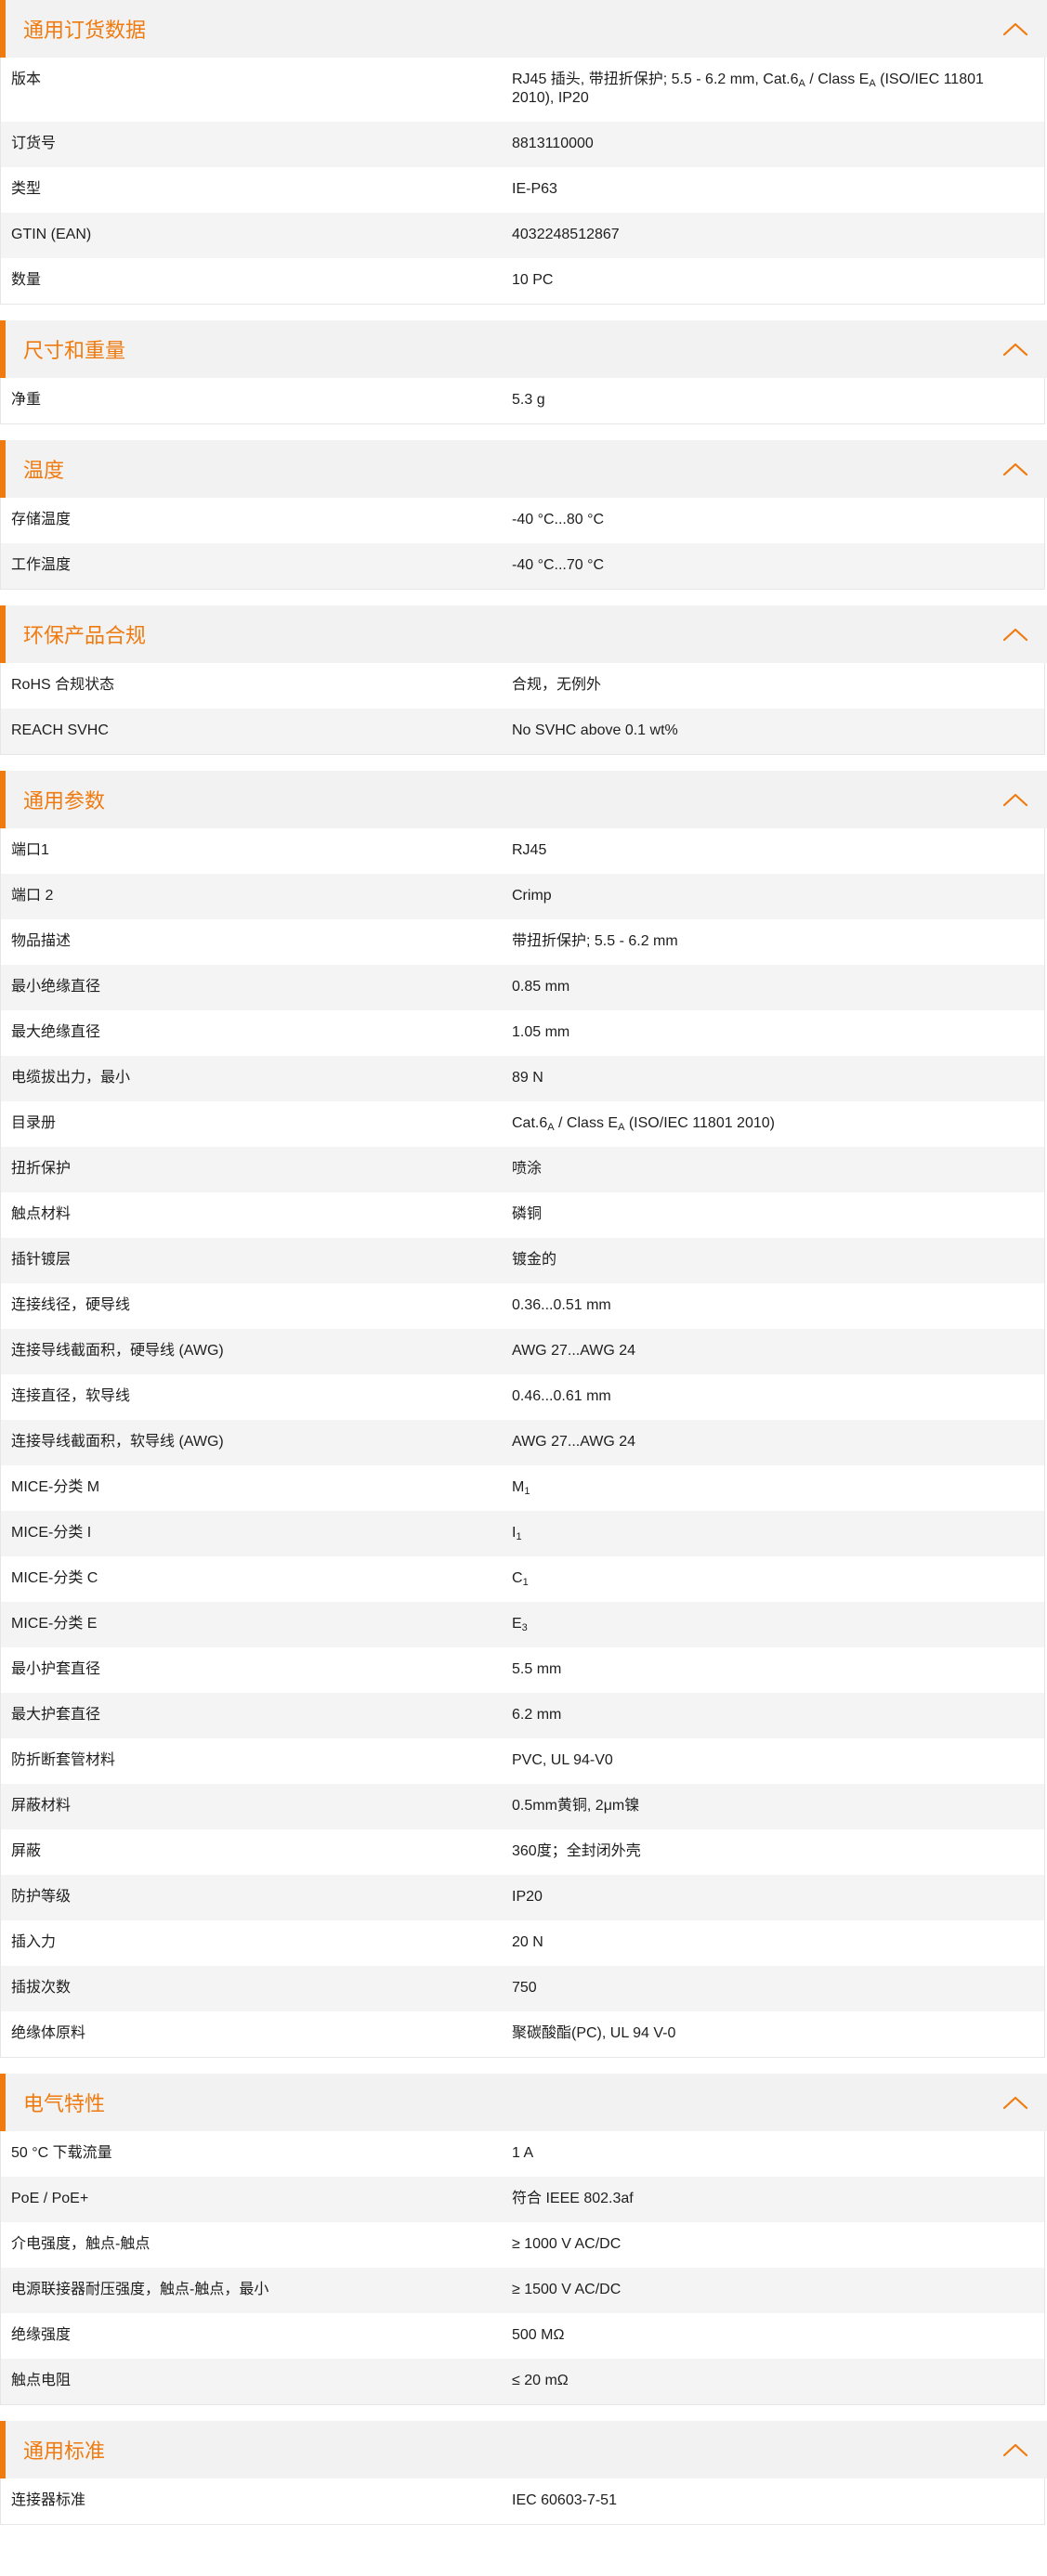 The width and height of the screenshot is (1047, 2576). Describe the element at coordinates (74, 350) in the screenshot. I see `section-title: 尺寸和重量` at that location.